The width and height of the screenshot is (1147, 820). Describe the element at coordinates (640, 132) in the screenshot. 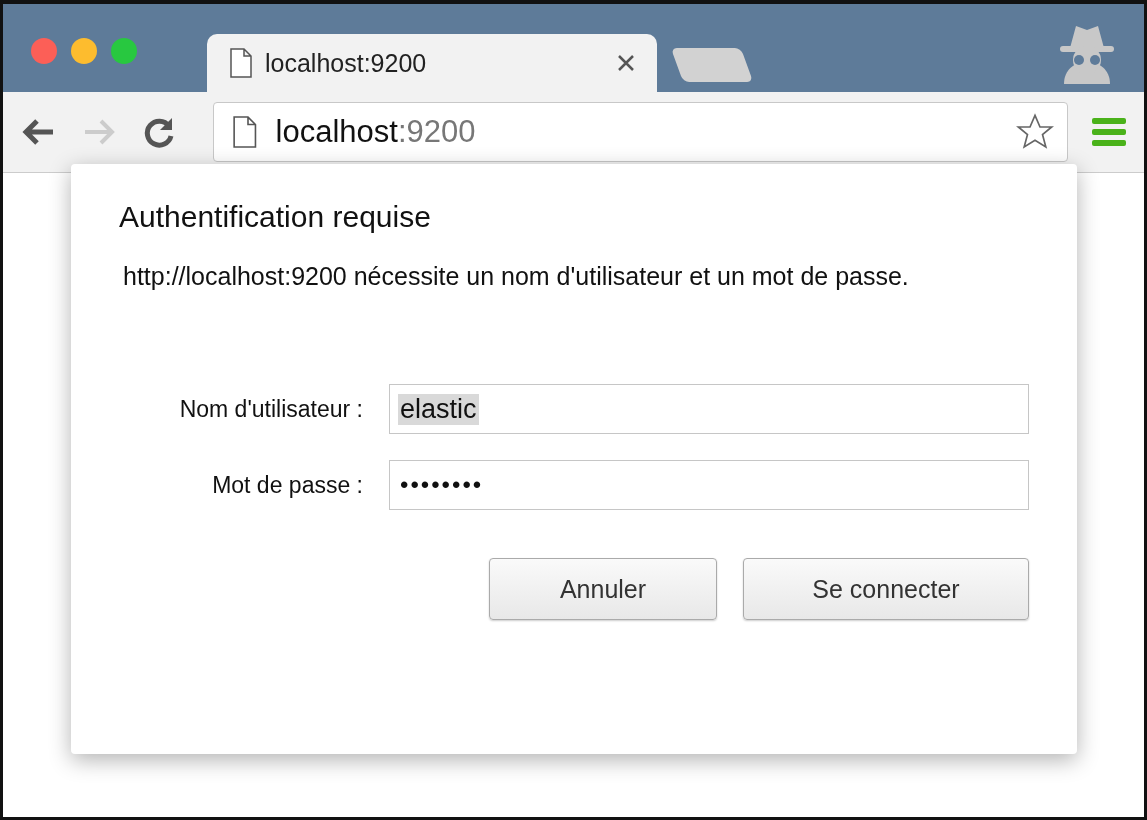

I see `address-bar: localhost:9200` at that location.